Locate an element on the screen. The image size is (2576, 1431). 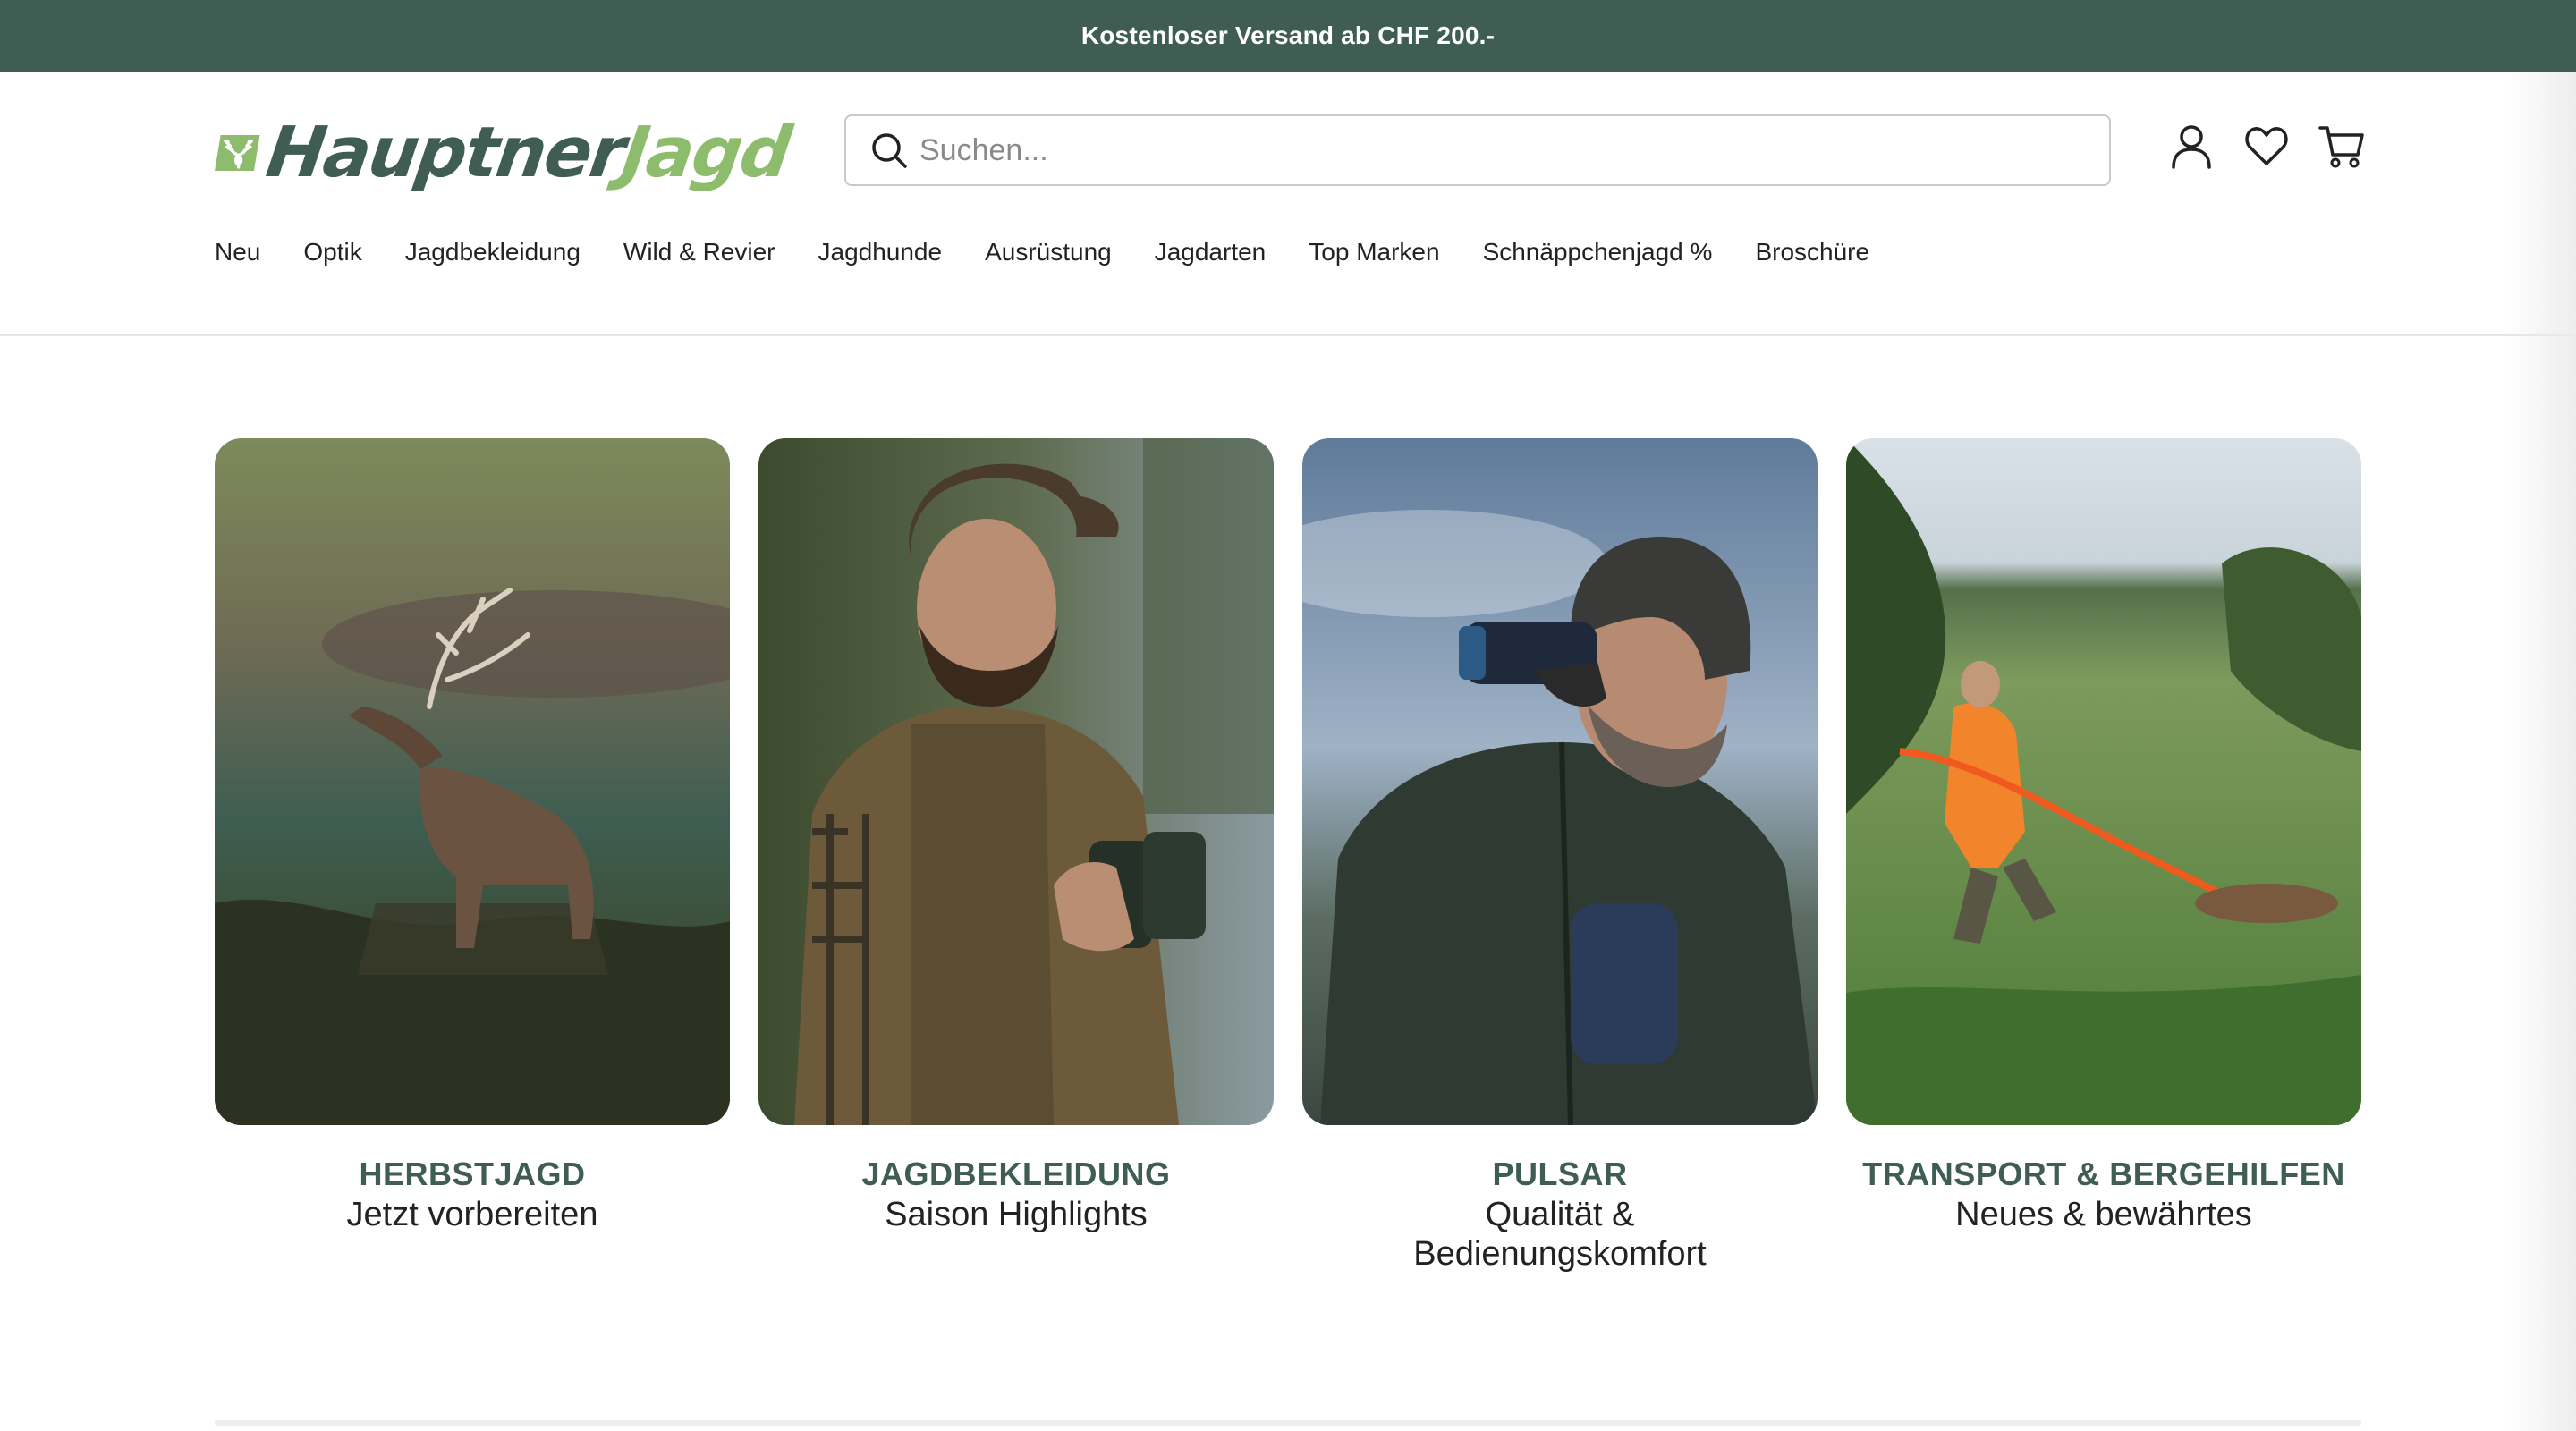
cart-icon is located at coordinates (2341, 147).